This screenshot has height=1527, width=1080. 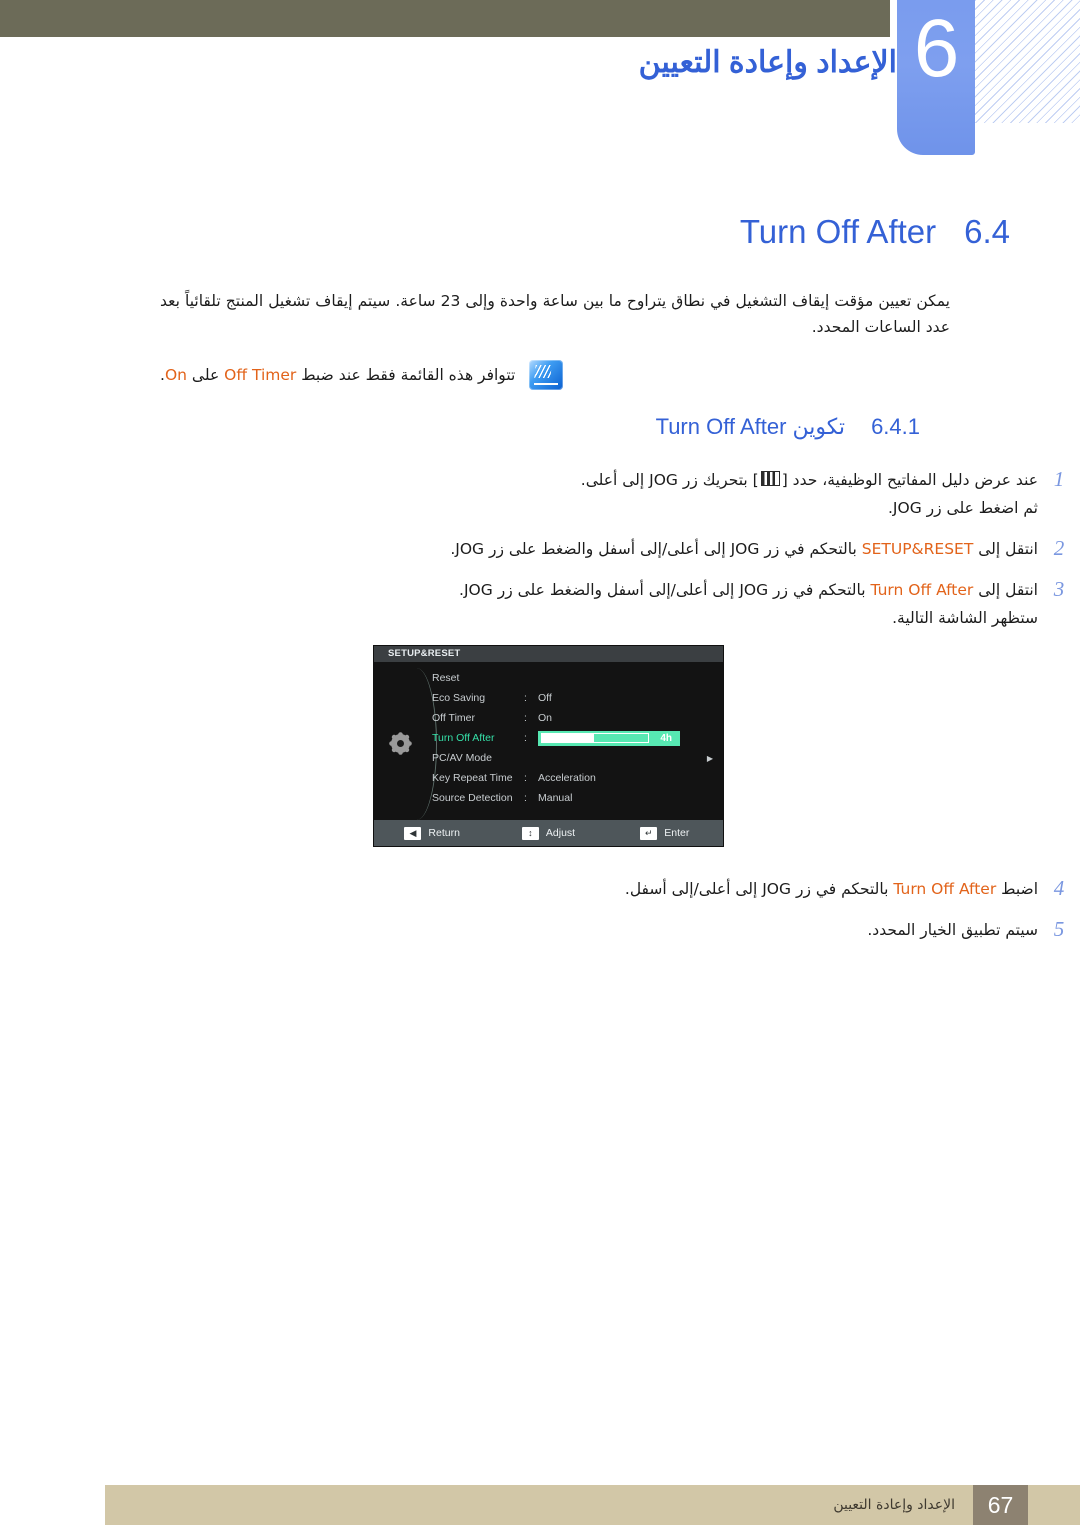 I want to click on step1-line2-a: ثم اضغط على زر, so click(x=982, y=508).